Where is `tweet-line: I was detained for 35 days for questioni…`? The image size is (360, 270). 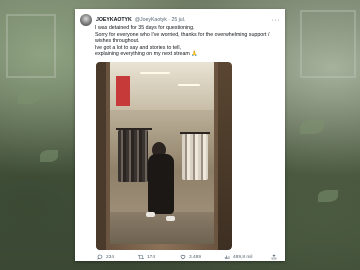 tweet-line: I was detained for 35 days for questioni… is located at coordinates (145, 28).